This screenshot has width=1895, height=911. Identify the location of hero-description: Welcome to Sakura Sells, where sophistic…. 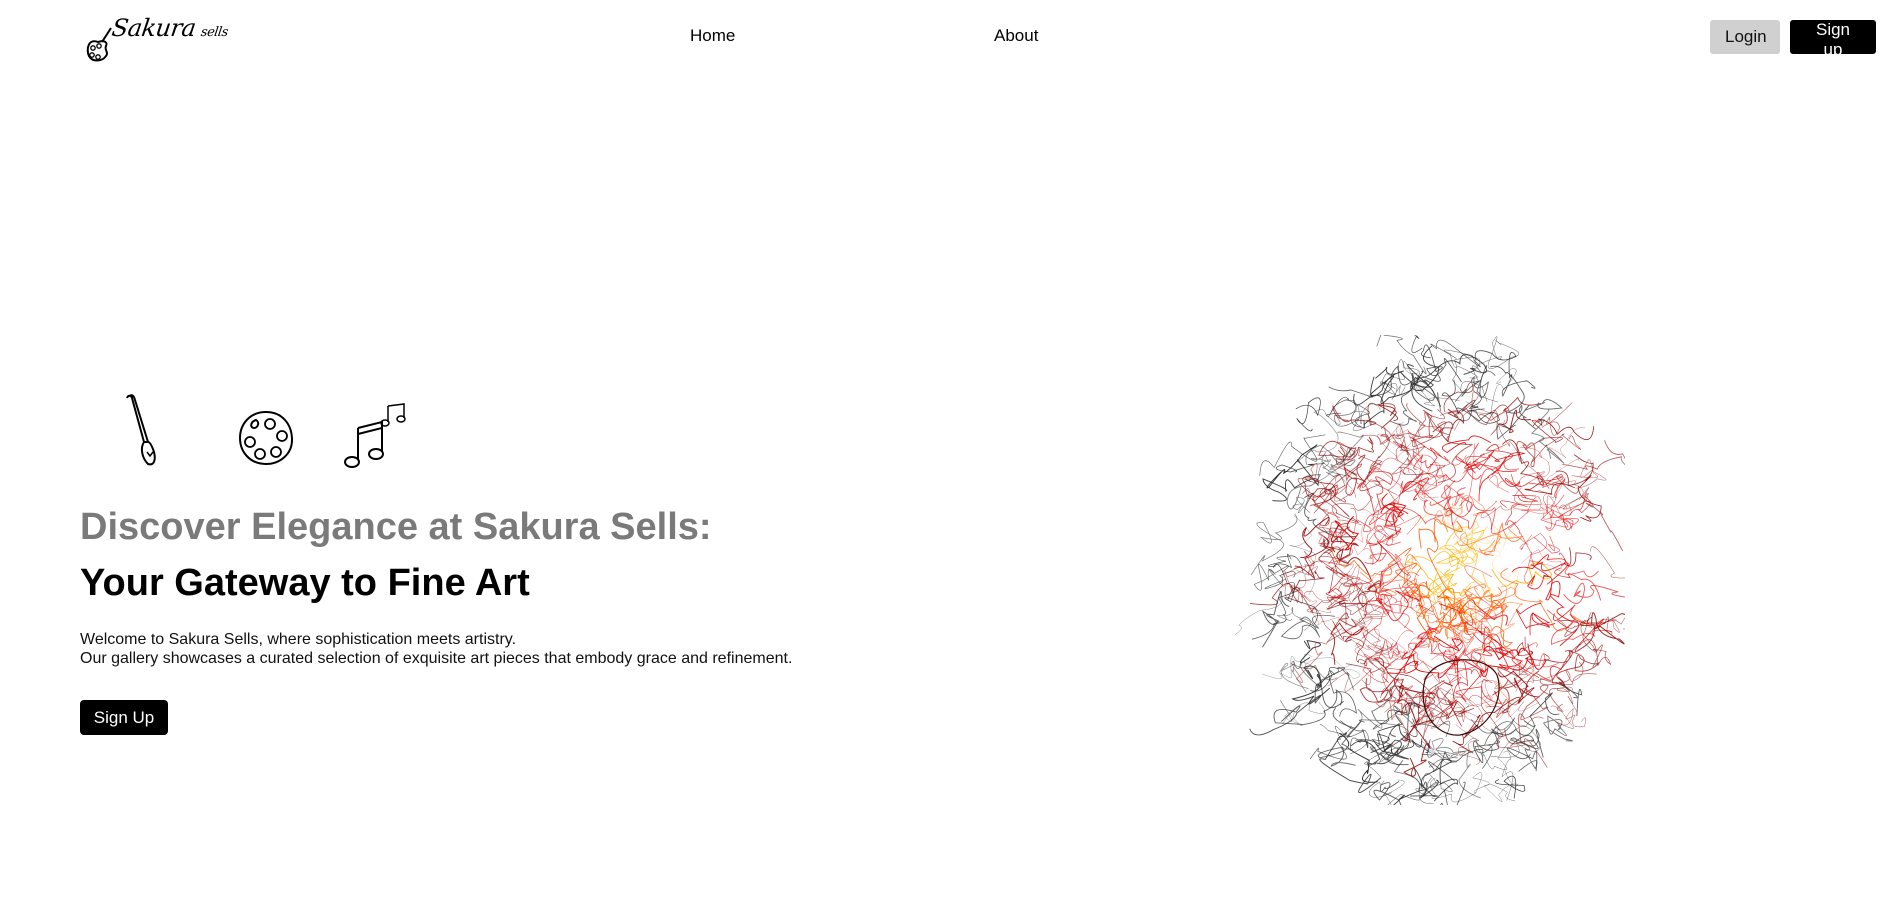
(436, 649).